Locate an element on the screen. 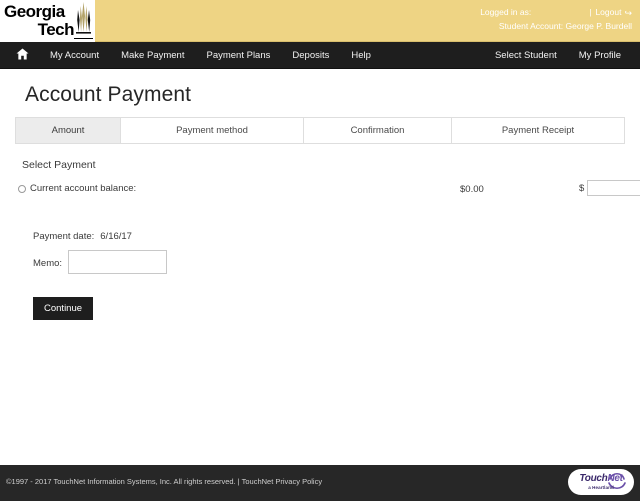 Image resolution: width=640 pixels, height=501 pixels. memo-label: Memo: is located at coordinates (48, 263).